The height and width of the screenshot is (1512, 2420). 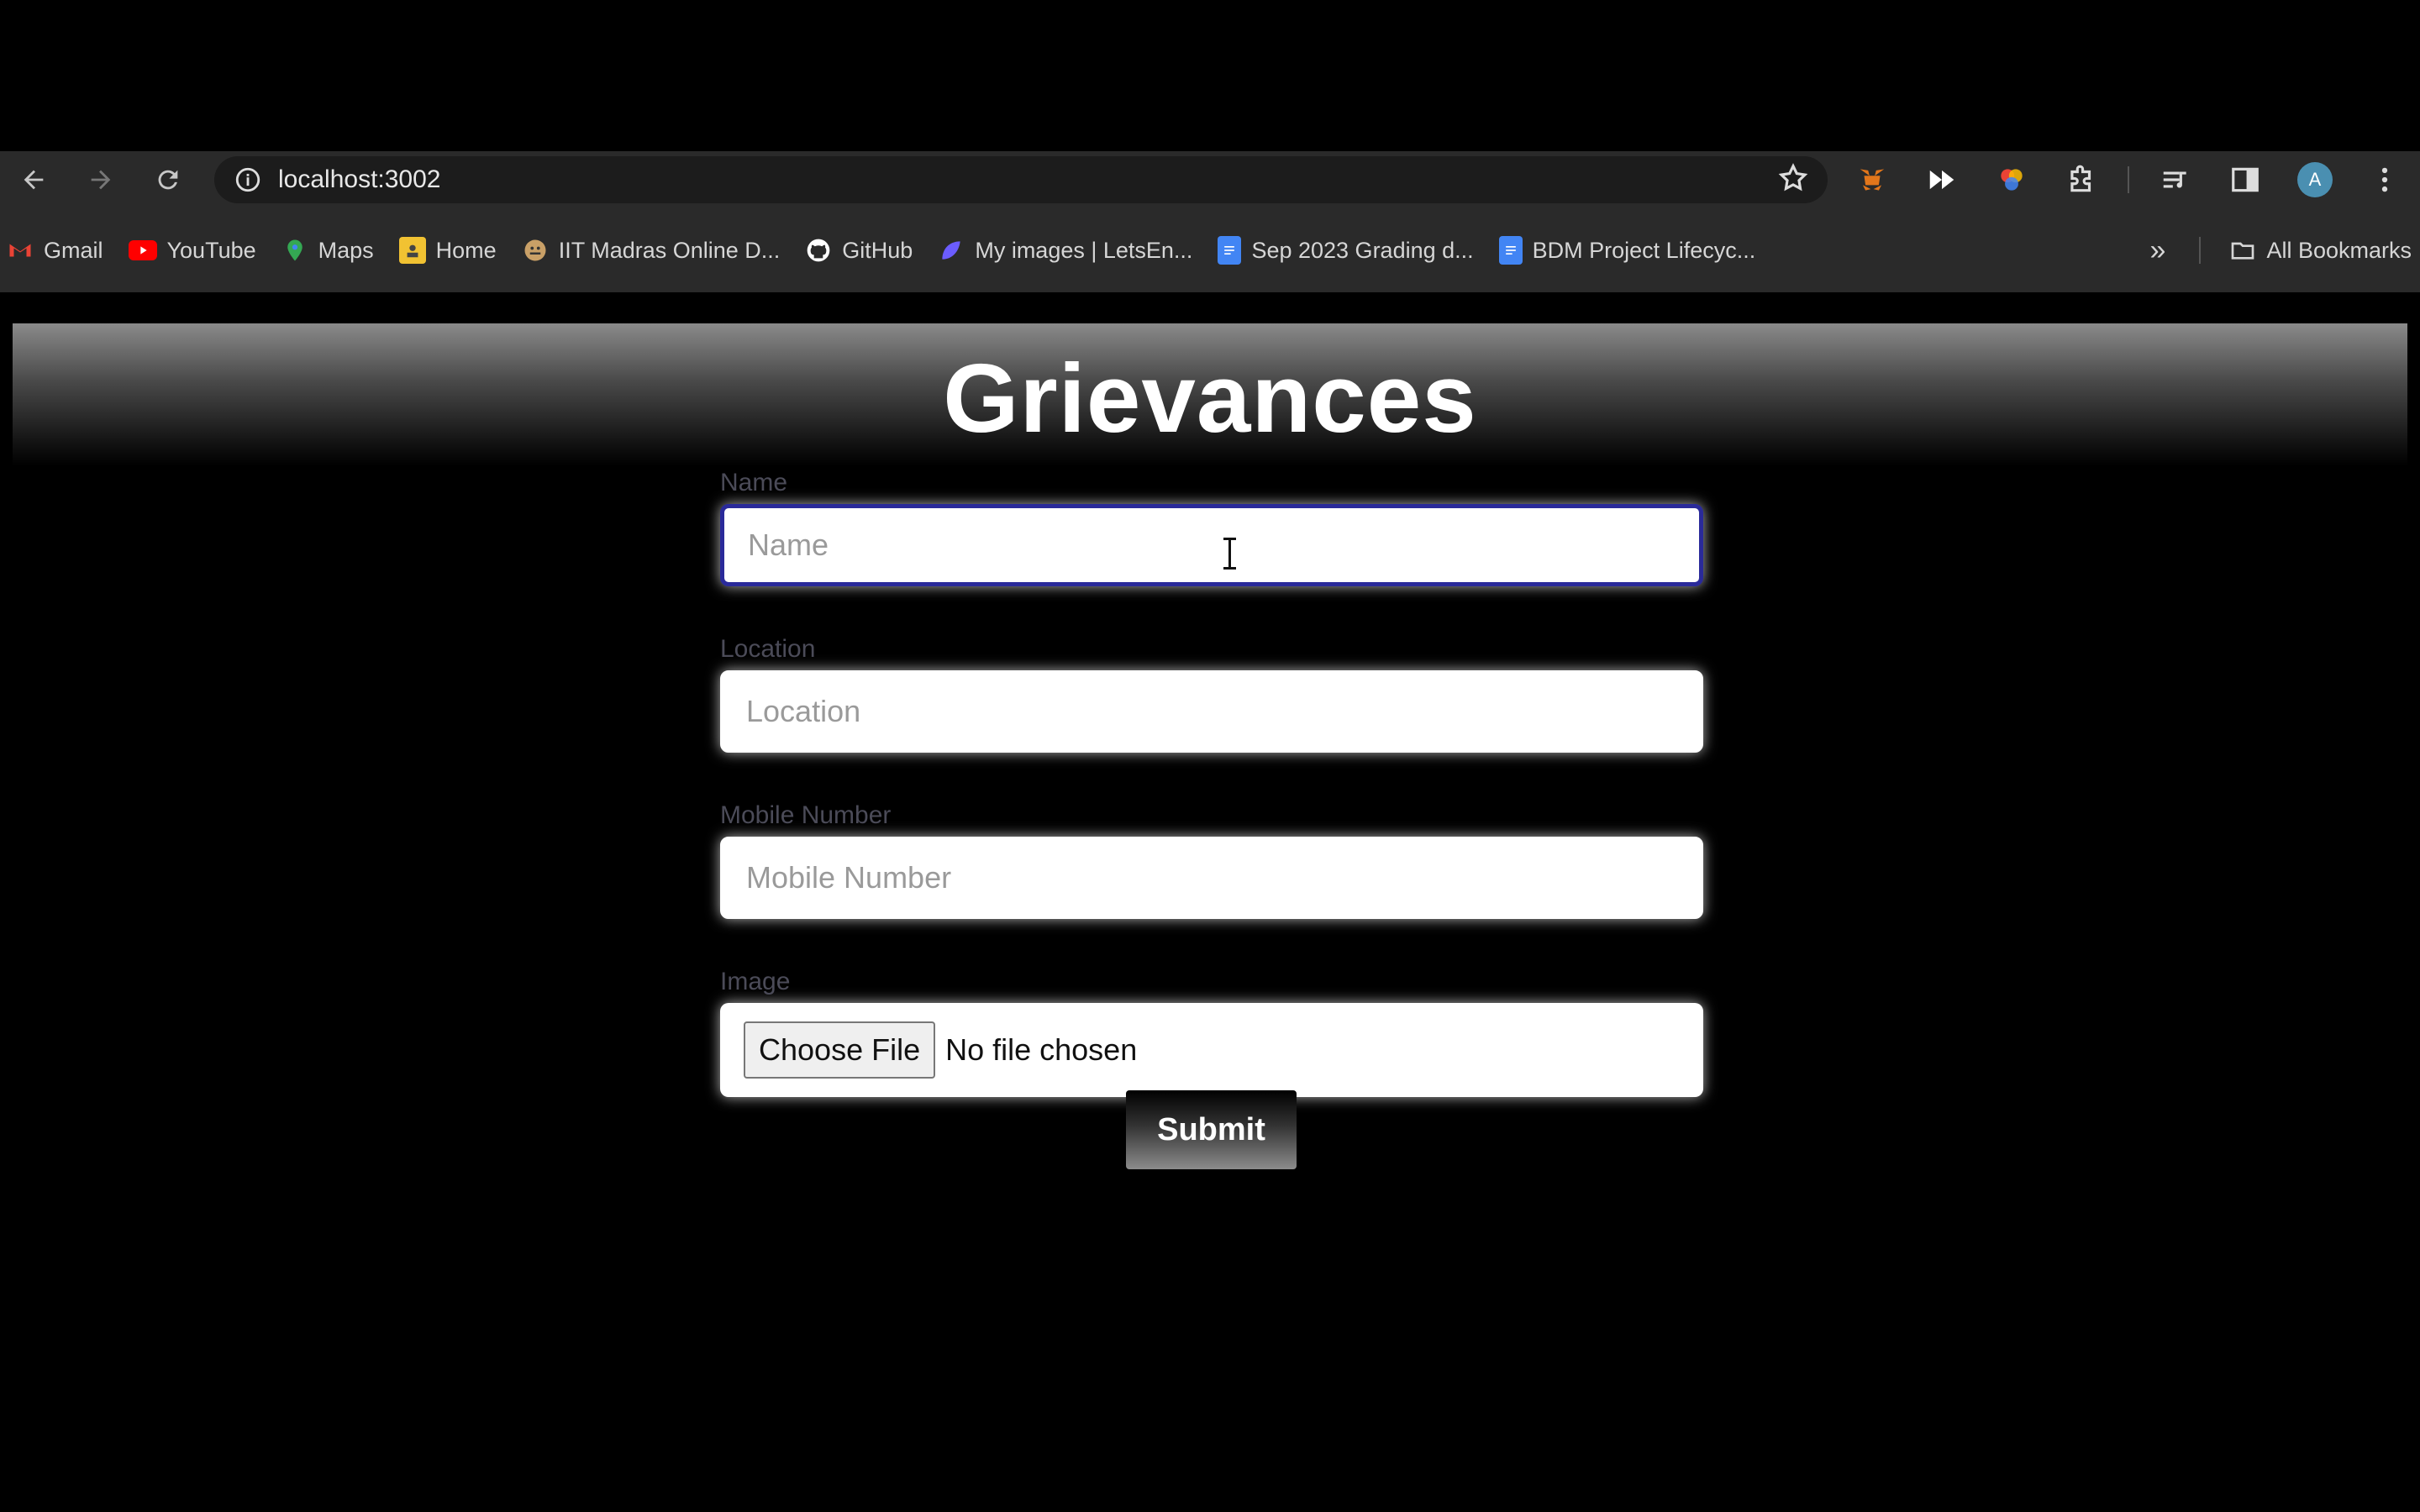 I want to click on color-wheel-extension-icon, so click(x=2011, y=179).